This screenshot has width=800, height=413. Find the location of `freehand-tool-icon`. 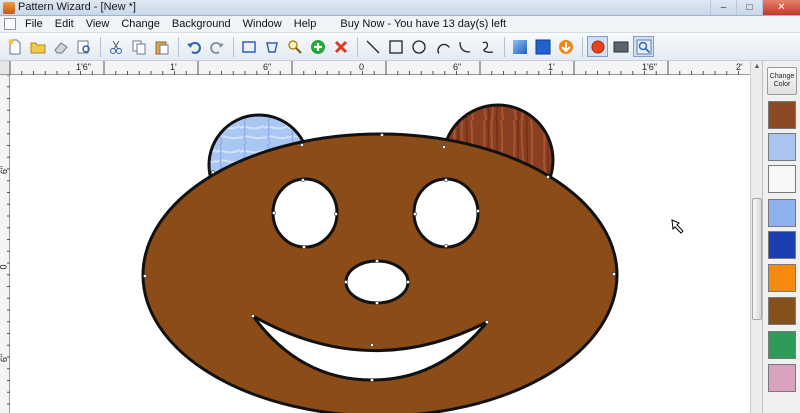

freehand-tool-icon is located at coordinates (487, 46).